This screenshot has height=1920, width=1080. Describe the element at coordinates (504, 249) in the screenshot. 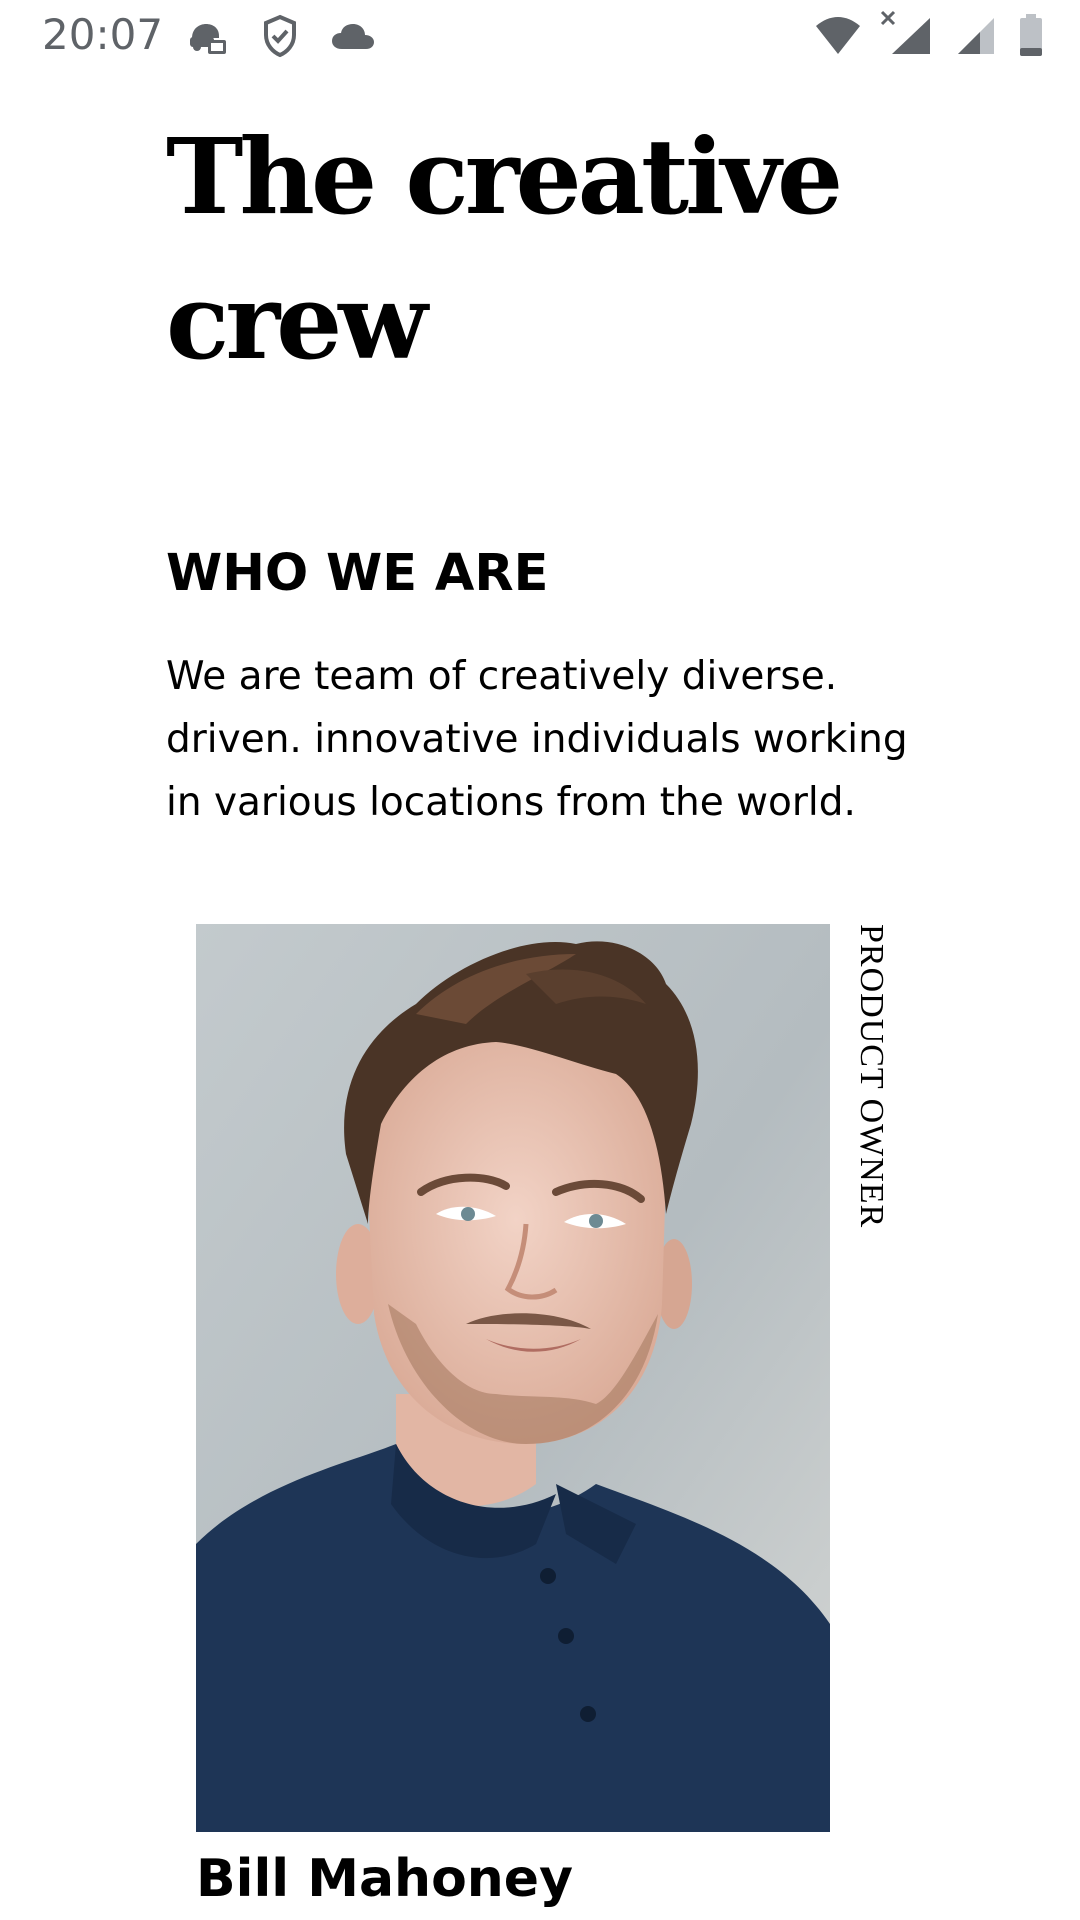

I see `page-title: The creative crew` at that location.